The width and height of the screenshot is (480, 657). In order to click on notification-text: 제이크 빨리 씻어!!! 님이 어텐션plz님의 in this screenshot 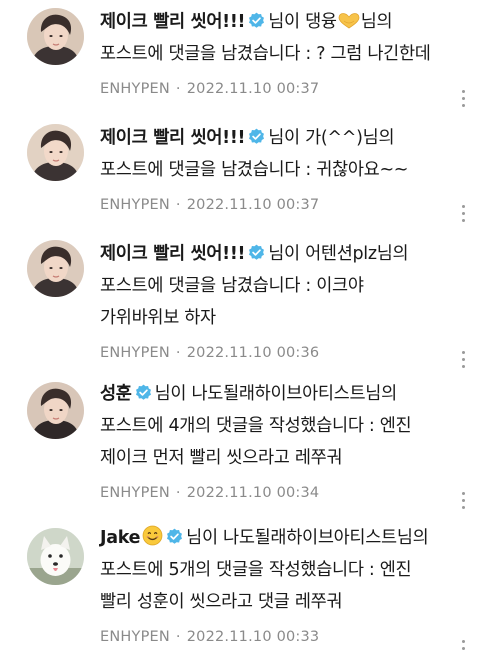, I will do `click(279, 254)`.